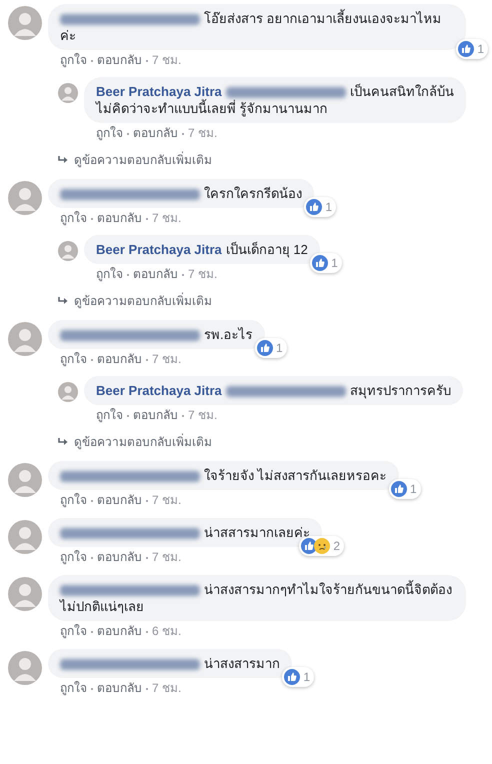 The height and width of the screenshot is (764, 492). I want to click on comment-text: Beer Pratchaya Jitra สมุทรปราการครับ, so click(273, 390).